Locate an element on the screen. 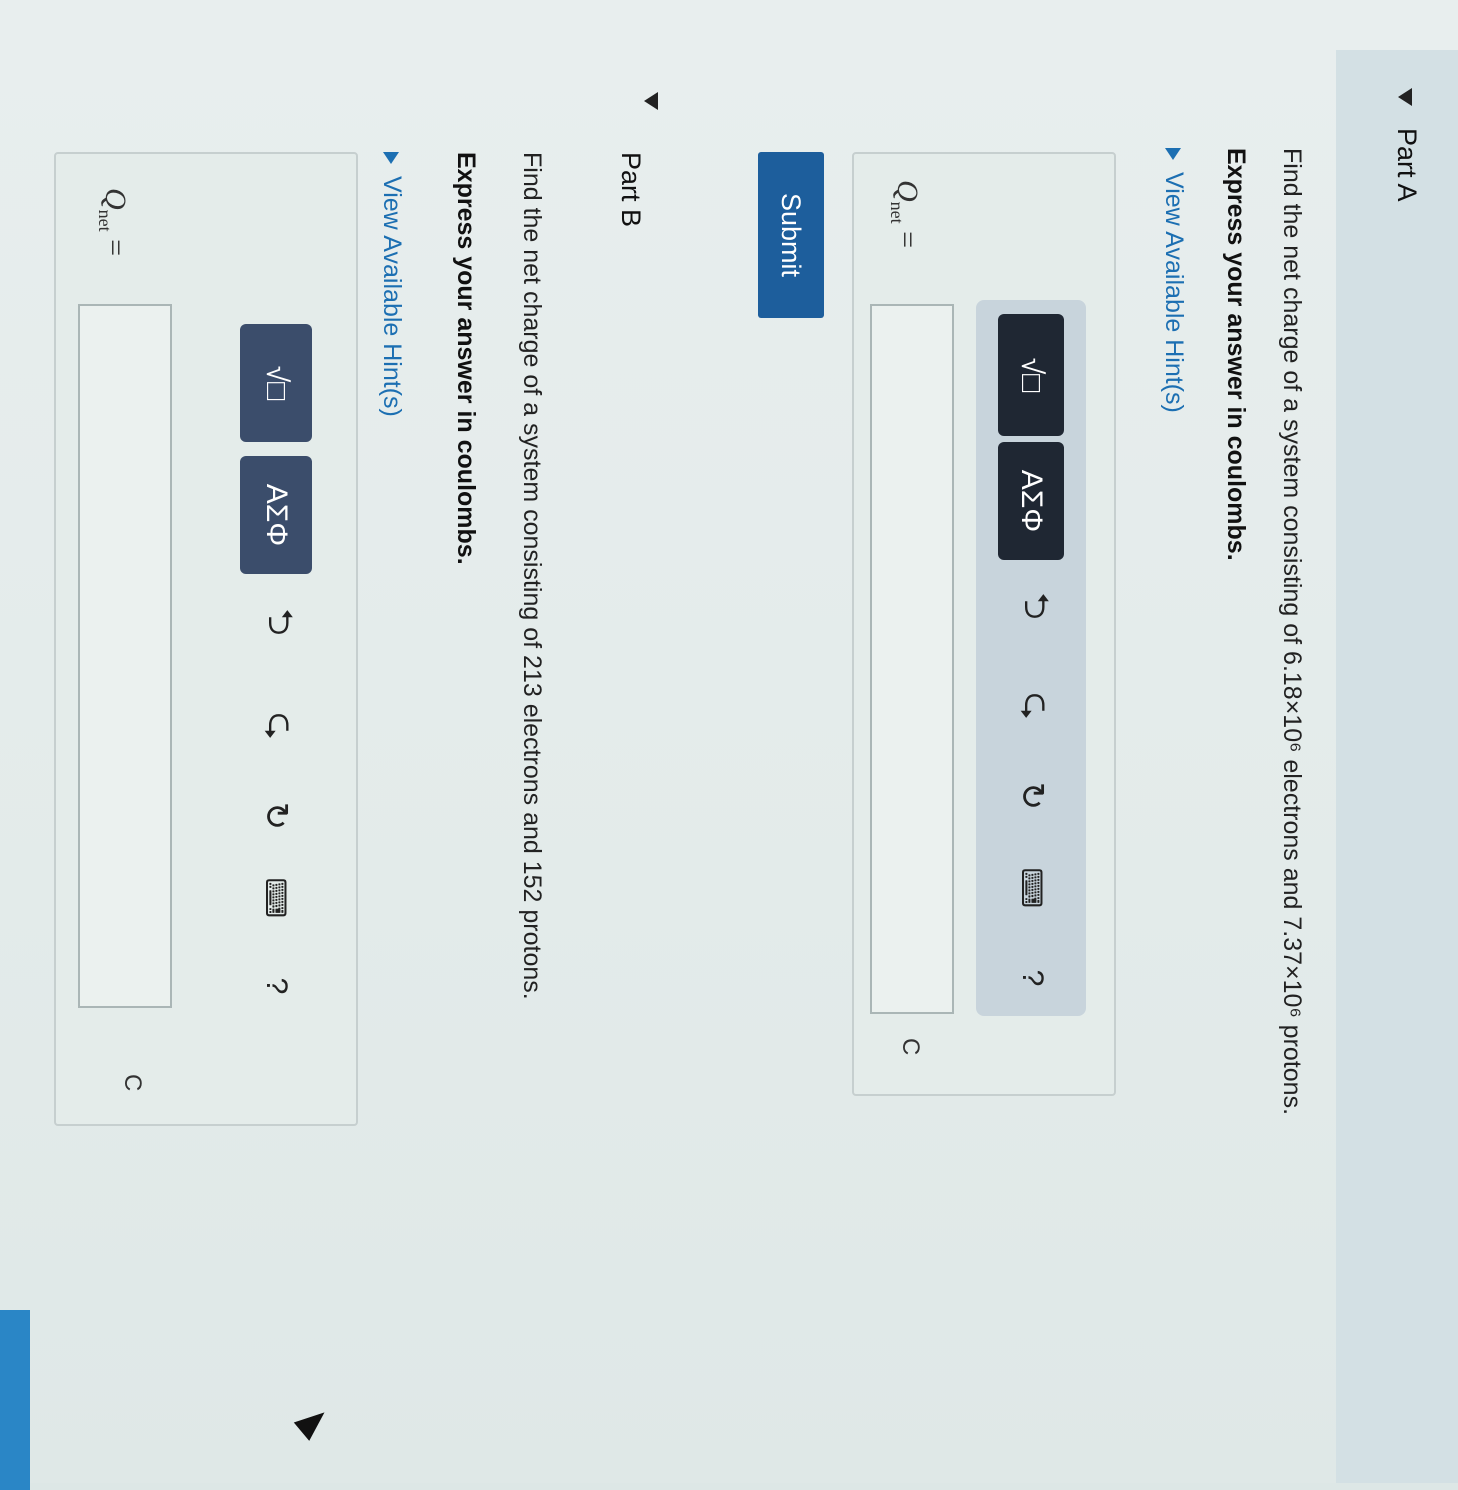 Image resolution: width=1458 pixels, height=1490 pixels. part-a-hint-label: View Available Hint(s) is located at coordinates (1174, 292).